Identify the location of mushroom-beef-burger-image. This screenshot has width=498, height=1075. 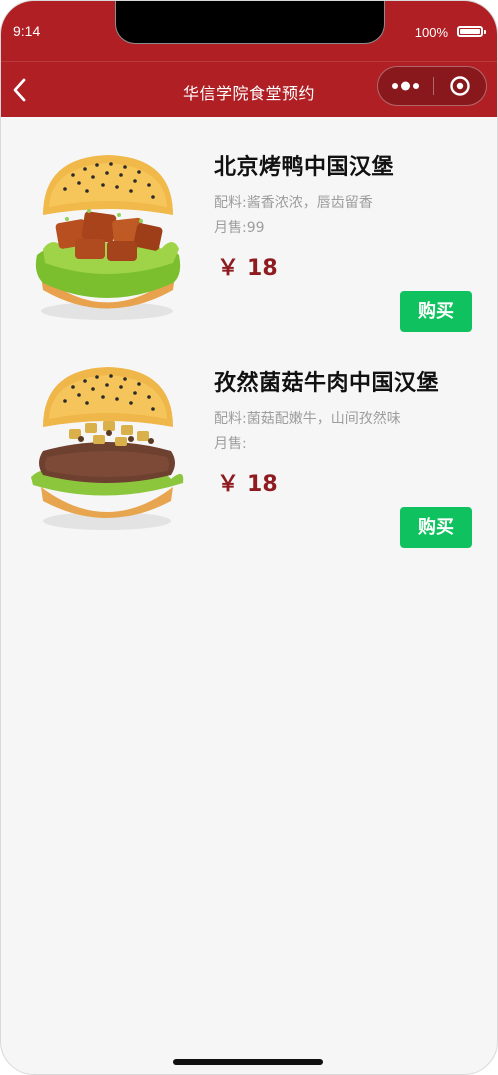
(108, 451).